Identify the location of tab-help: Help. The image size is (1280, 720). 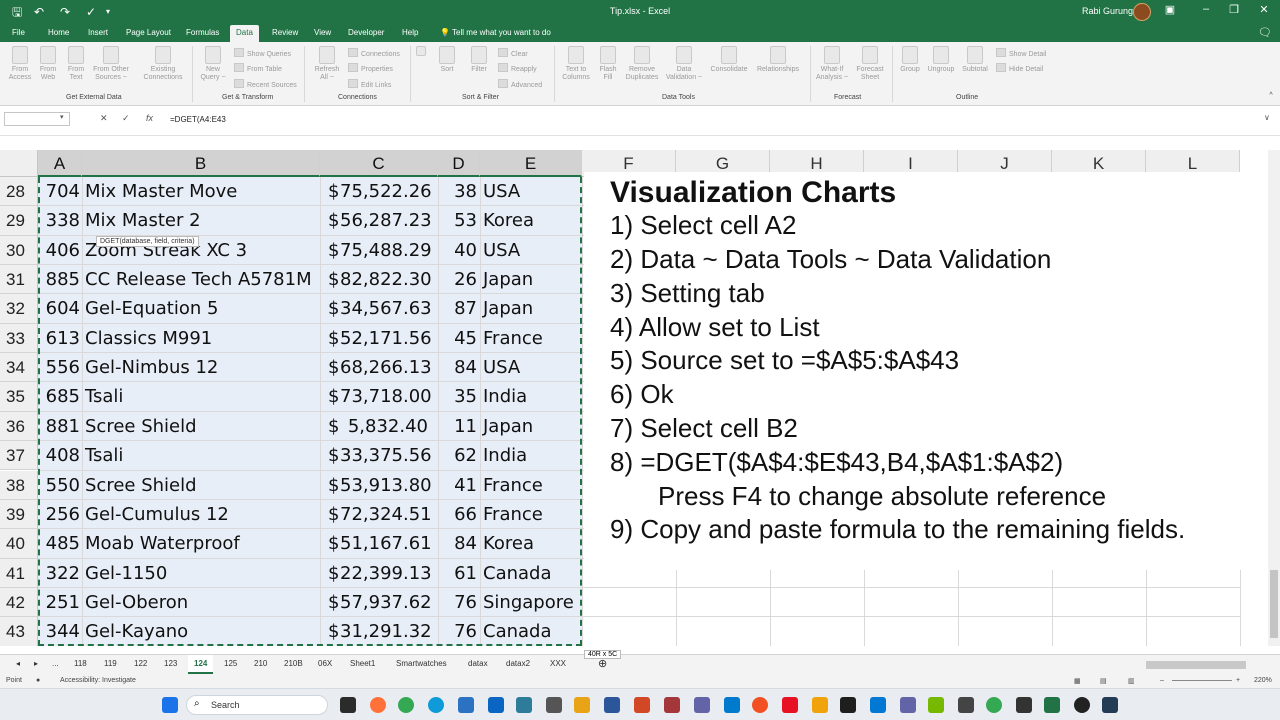
(410, 32).